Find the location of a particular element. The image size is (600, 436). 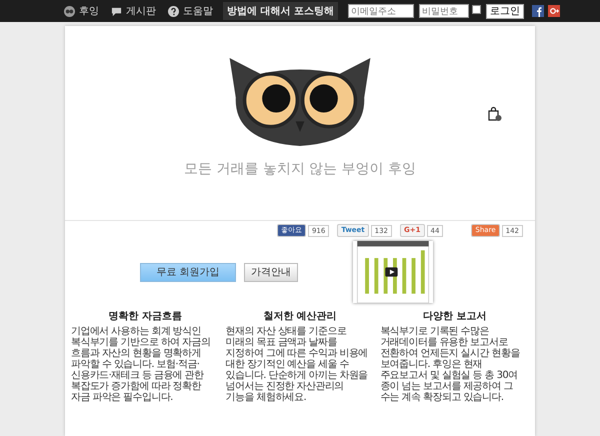

feature-description: 복식부기로 기록된 수많은 거래데이터를 유용한 보고서로 전환하여 언제든지 실시간 현황을 보여줍니다. 후잉은 현재 주요보고서 및 실험실 등 총 30여 종이 넘는 보고서를 제공하여 그 수는 계속 확장되고 있습니다. is located at coordinates (450, 364).